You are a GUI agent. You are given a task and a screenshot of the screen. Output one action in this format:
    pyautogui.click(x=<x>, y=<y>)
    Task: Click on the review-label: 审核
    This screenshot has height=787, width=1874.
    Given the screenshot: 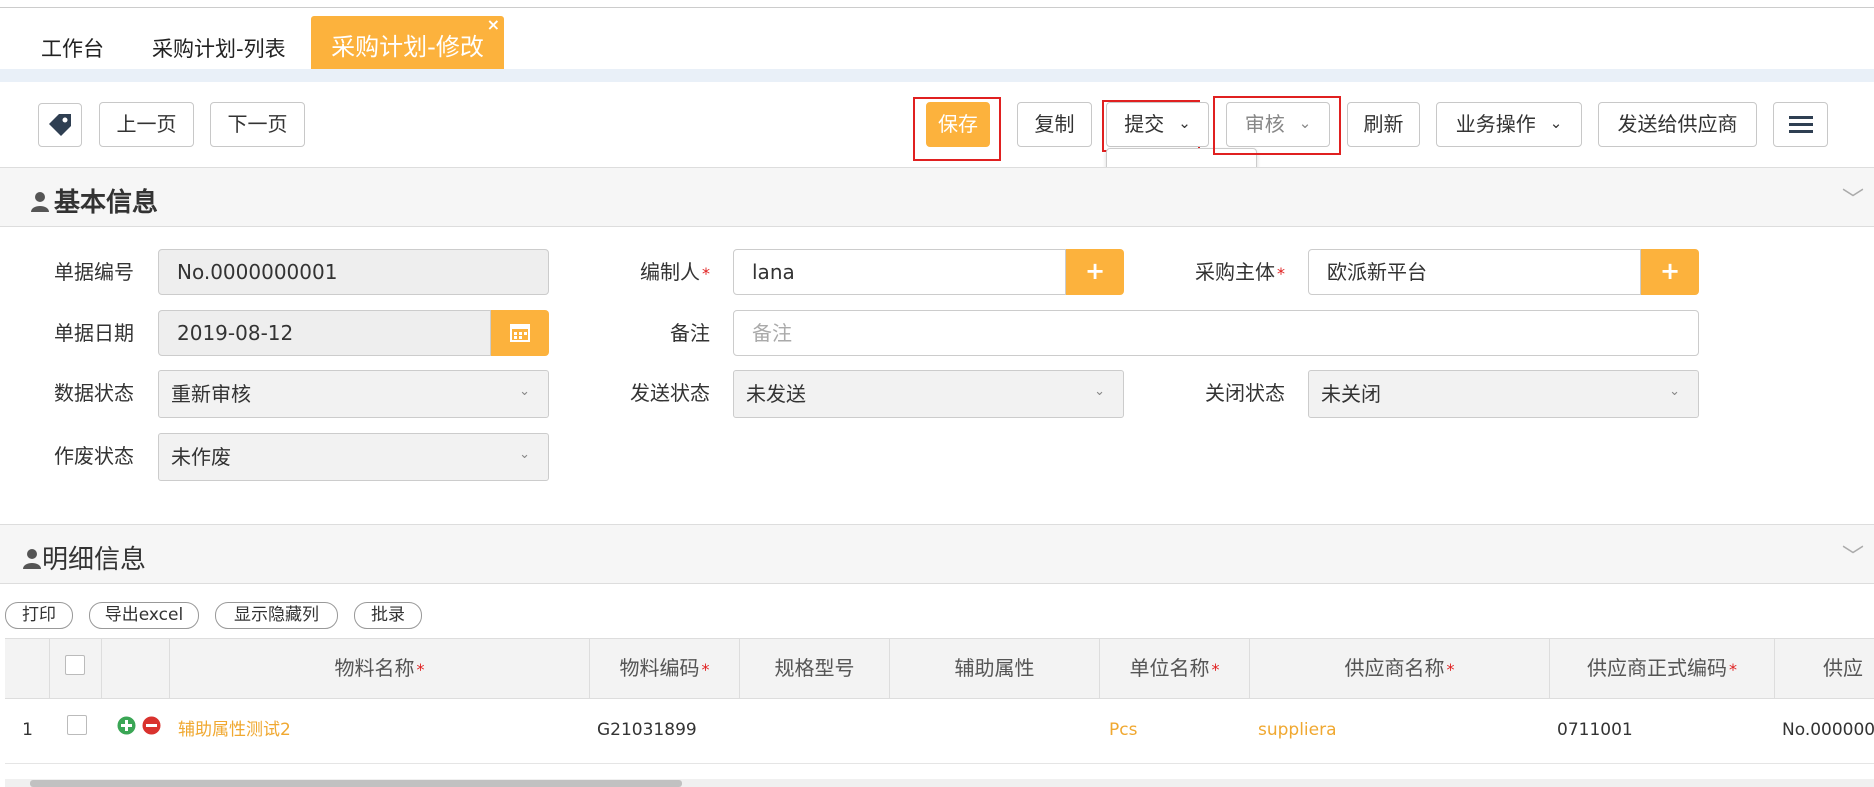 What is the action you would take?
    pyautogui.click(x=1264, y=124)
    